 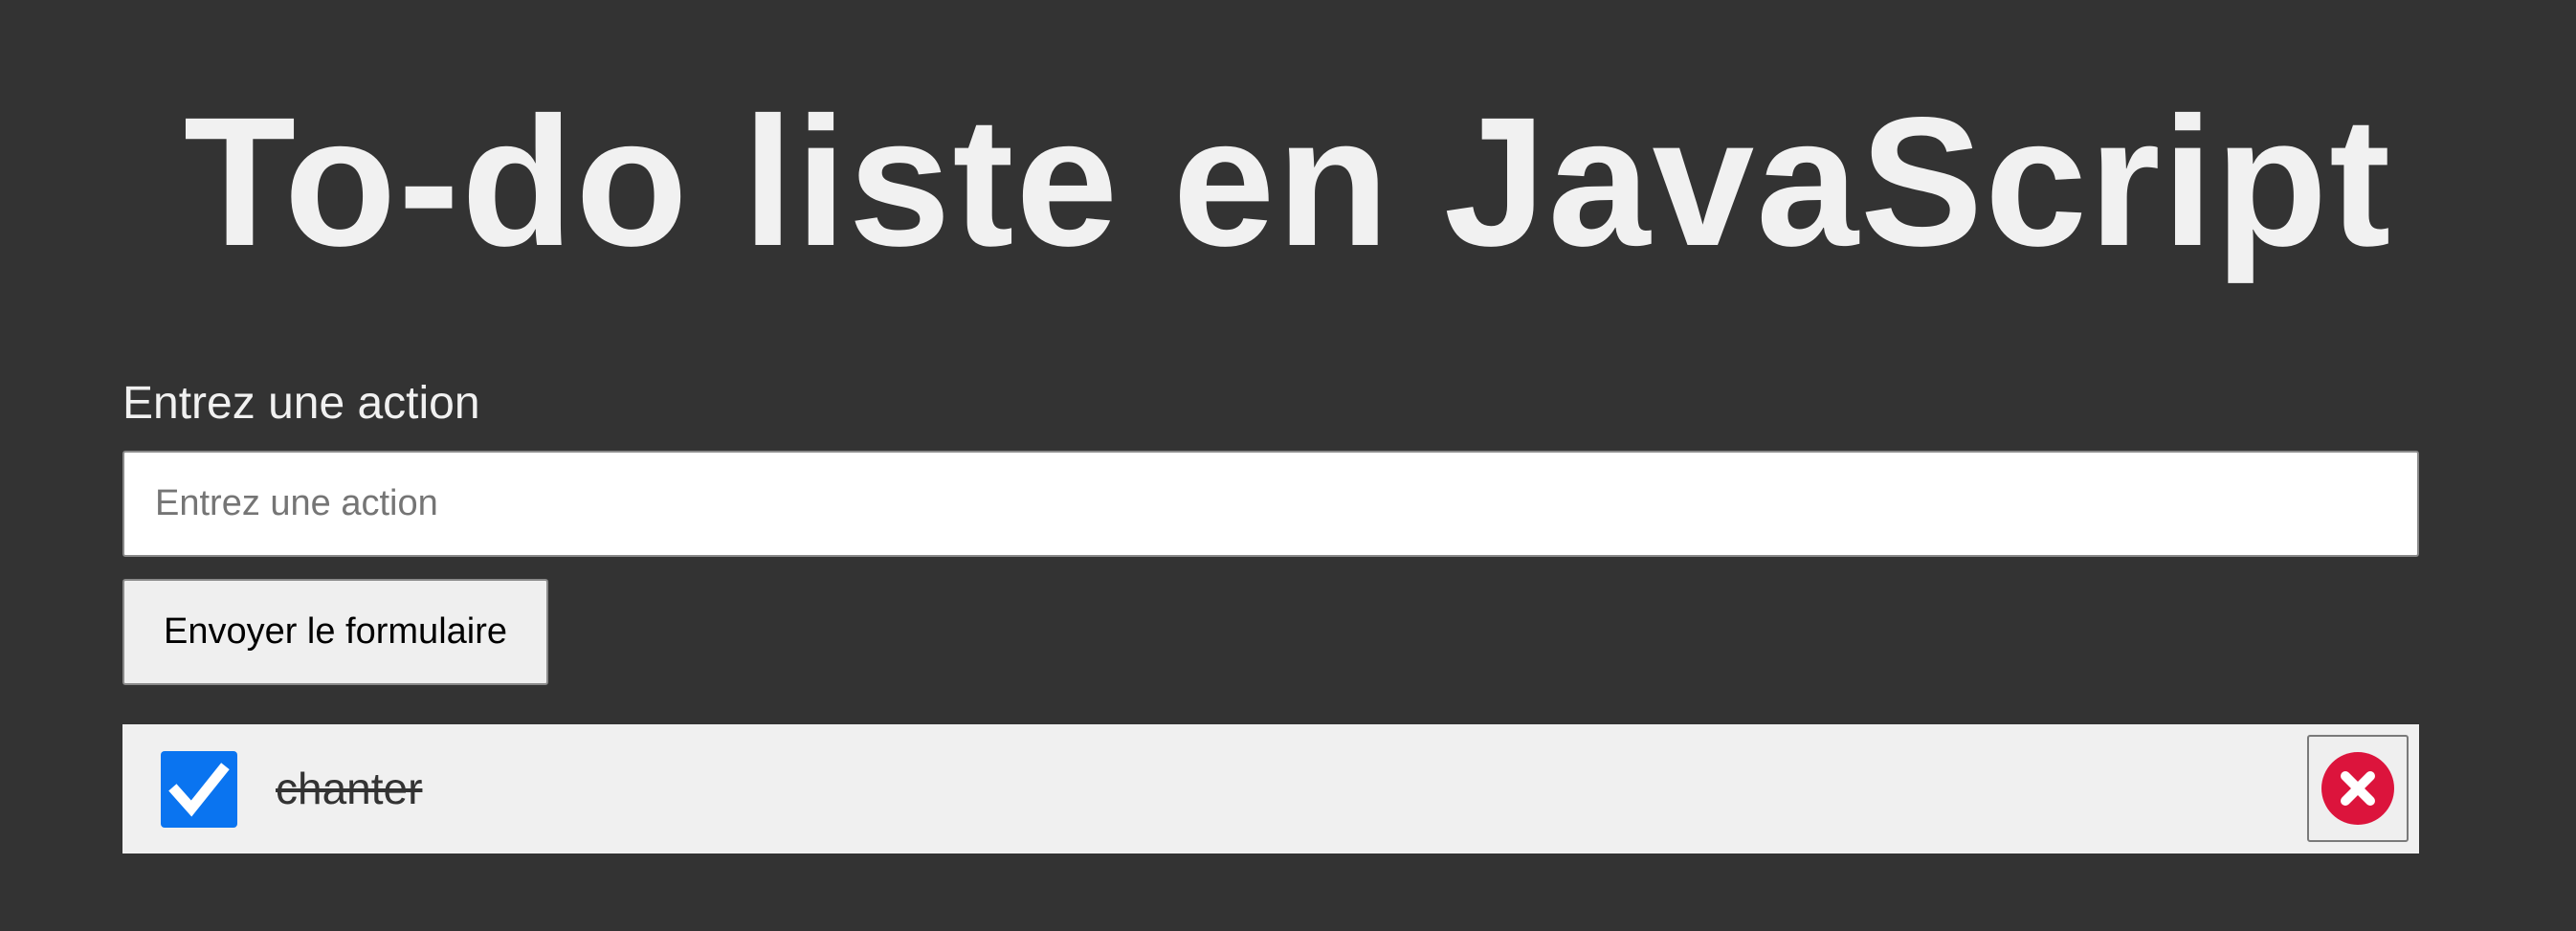 What do you see at coordinates (349, 789) in the screenshot?
I see `todo-text: chanter` at bounding box center [349, 789].